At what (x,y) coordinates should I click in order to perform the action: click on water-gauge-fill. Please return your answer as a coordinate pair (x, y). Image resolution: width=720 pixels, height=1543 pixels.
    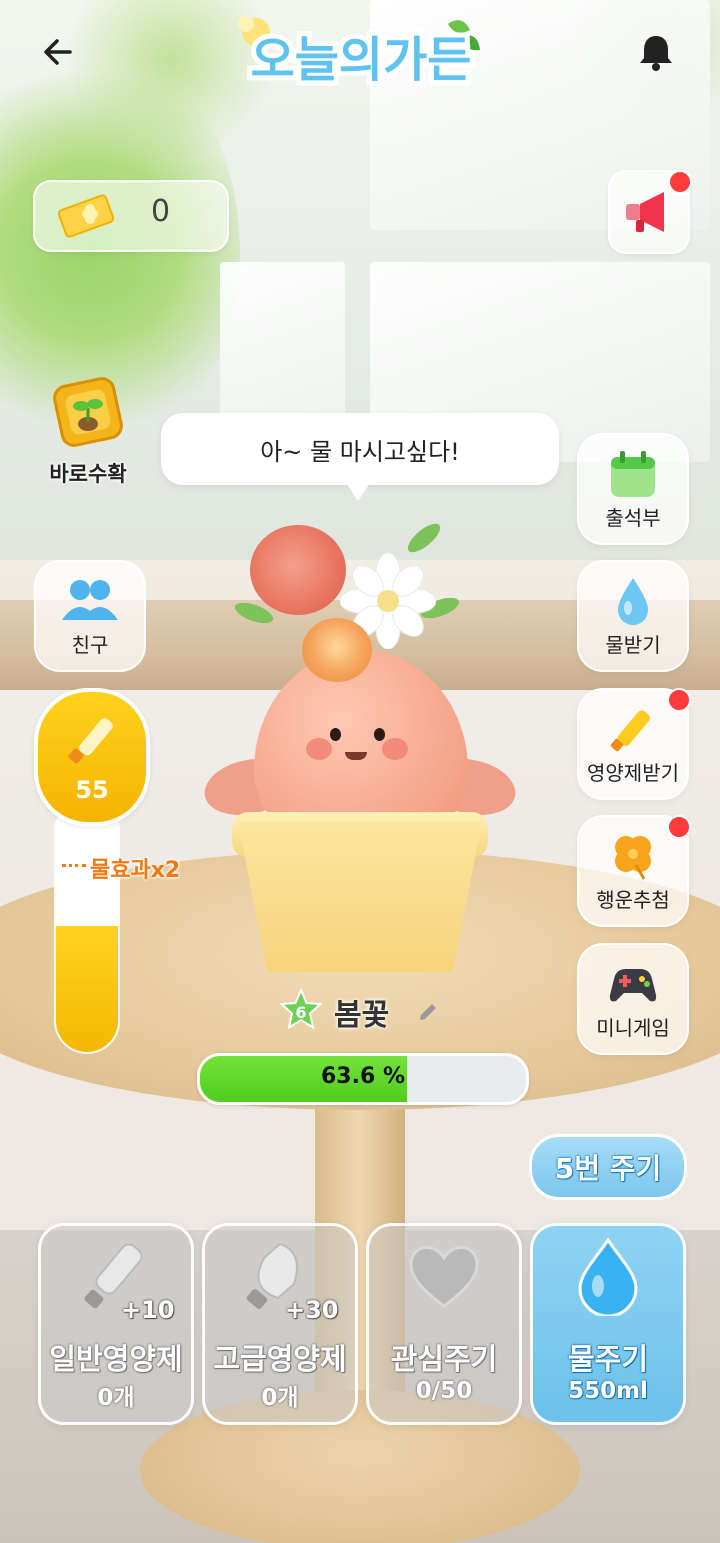
    Looking at the image, I should click on (87, 989).